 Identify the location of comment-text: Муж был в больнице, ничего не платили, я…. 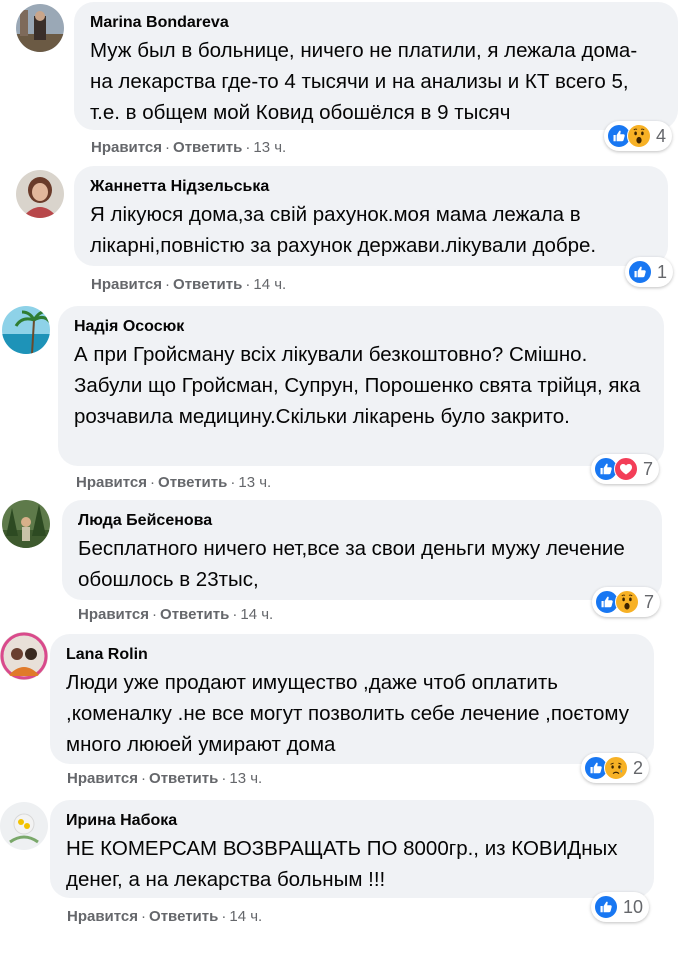
(364, 81).